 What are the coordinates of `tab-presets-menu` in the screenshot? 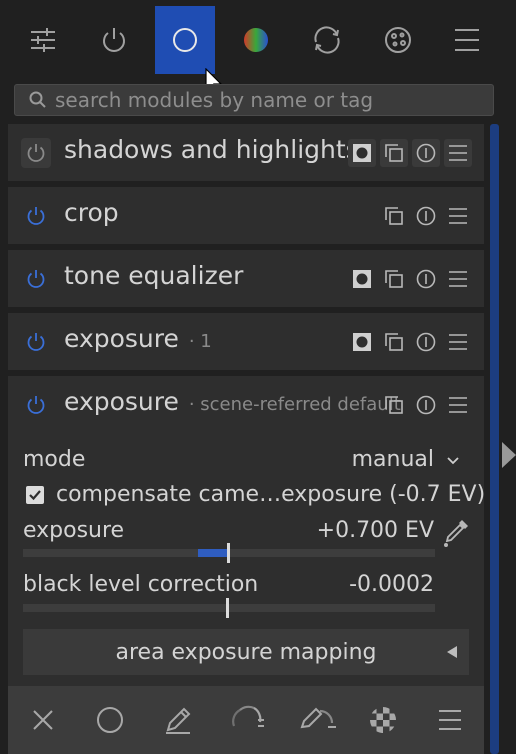 It's located at (467, 40).